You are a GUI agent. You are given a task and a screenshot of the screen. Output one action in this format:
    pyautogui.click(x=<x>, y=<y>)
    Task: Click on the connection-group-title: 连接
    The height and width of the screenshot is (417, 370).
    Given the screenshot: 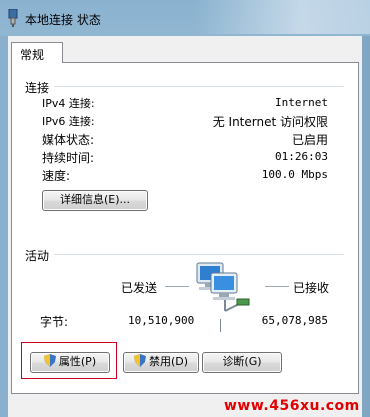 What is the action you would take?
    pyautogui.click(x=37, y=88)
    